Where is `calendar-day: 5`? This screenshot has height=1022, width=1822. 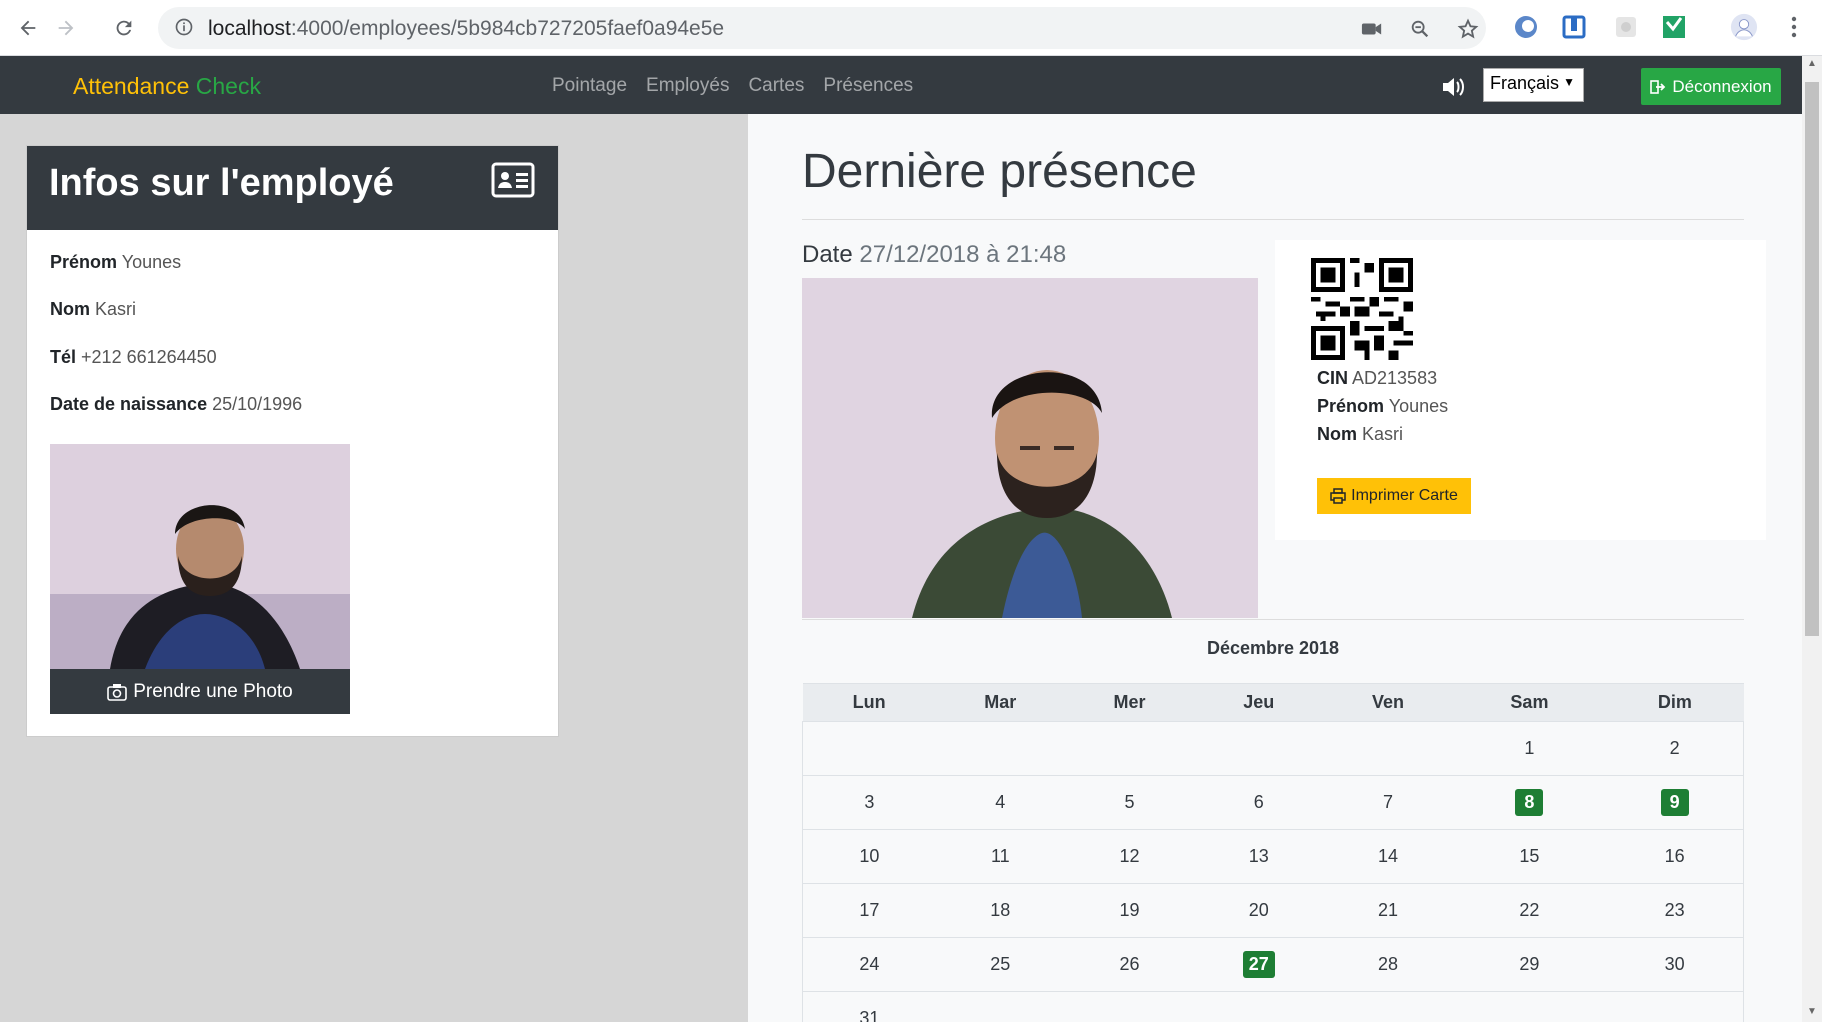 calendar-day: 5 is located at coordinates (1129, 802).